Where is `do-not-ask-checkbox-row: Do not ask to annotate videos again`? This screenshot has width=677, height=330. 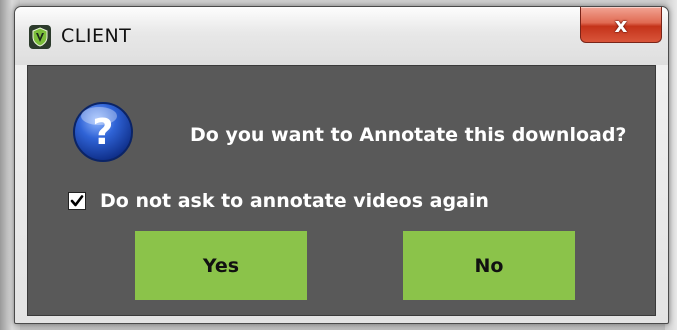 do-not-ask-checkbox-row: Do not ask to annotate videos again is located at coordinates (278, 201).